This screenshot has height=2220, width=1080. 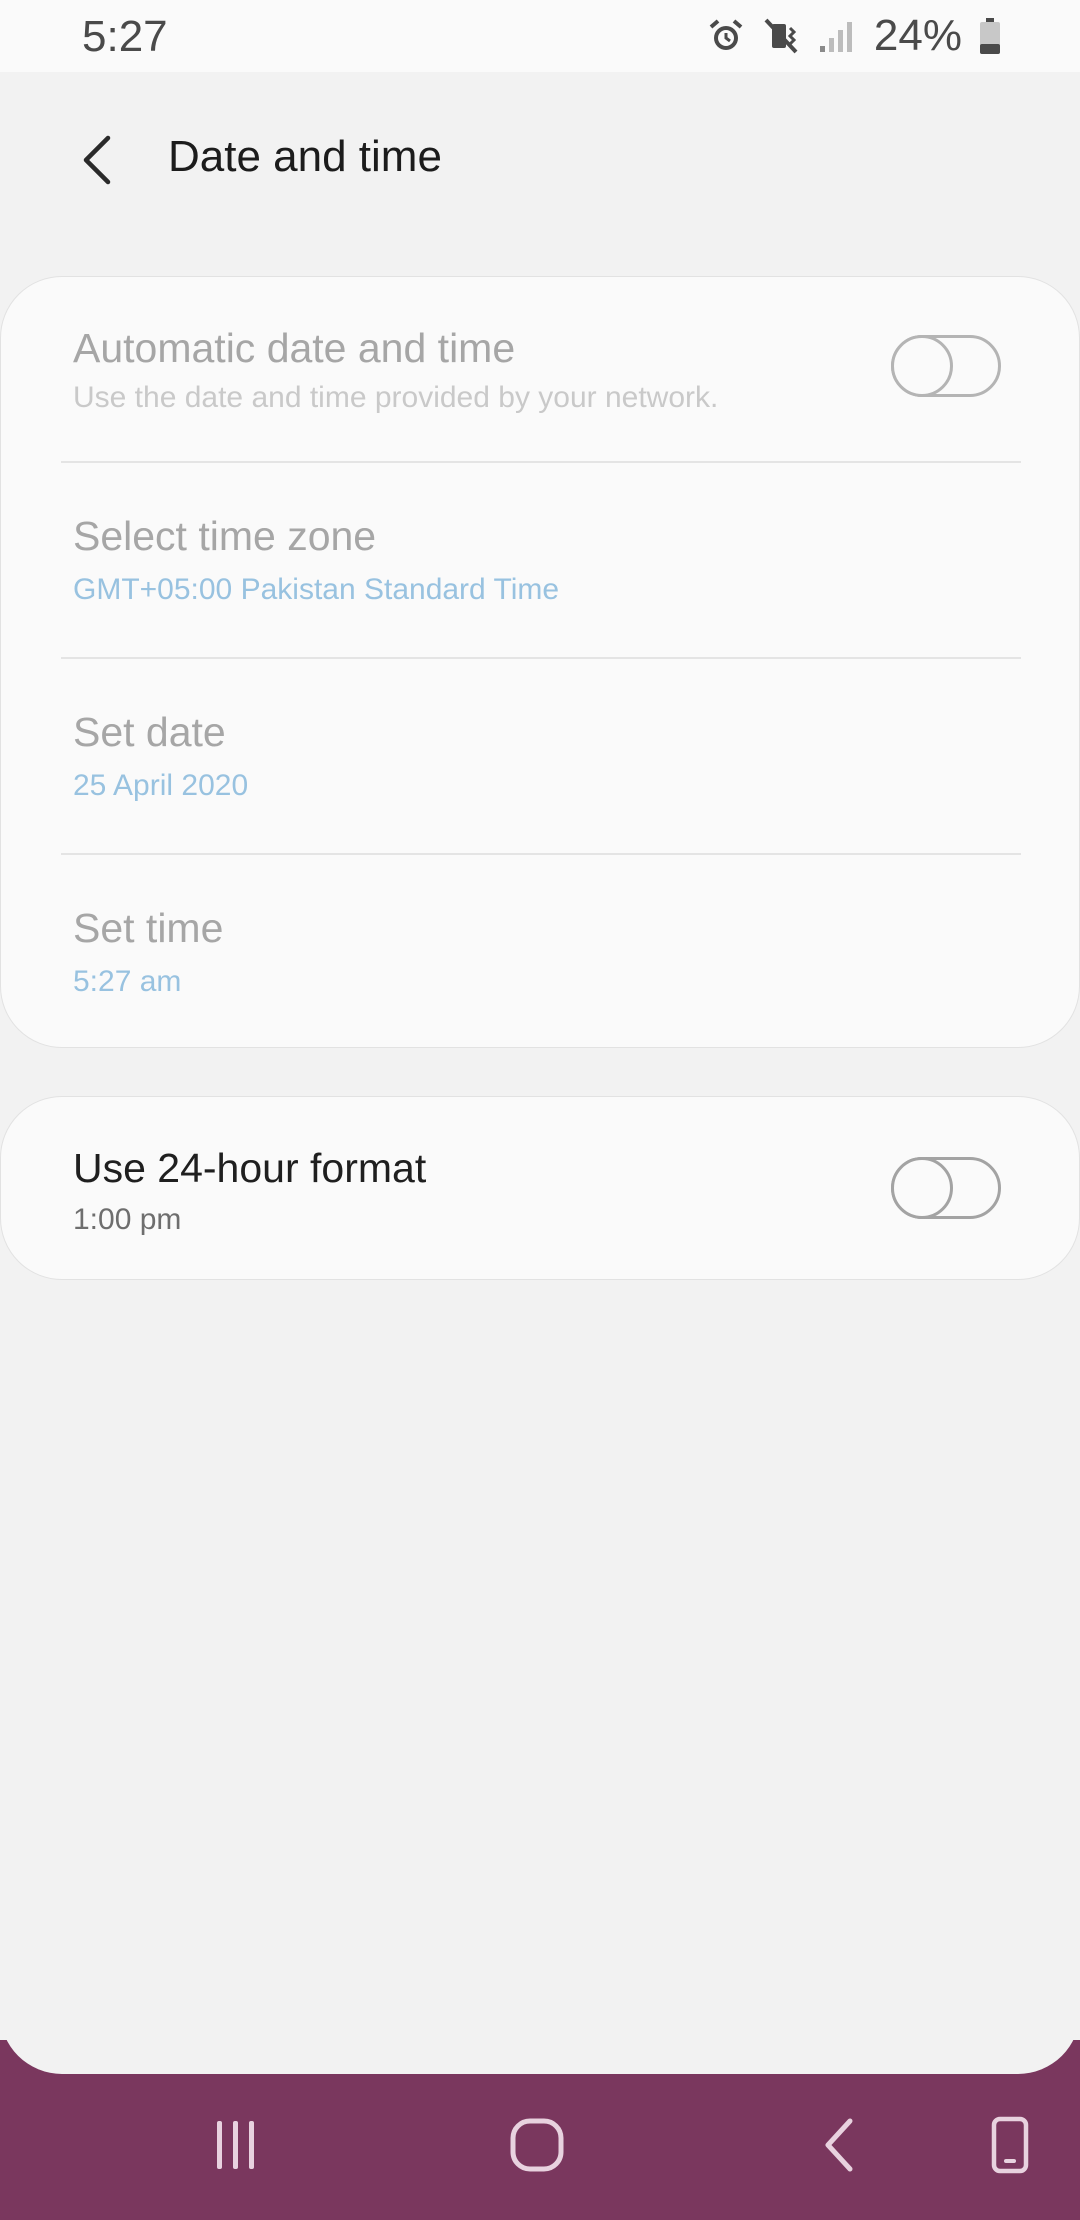 I want to click on recents-icon, so click(x=235, y=2145).